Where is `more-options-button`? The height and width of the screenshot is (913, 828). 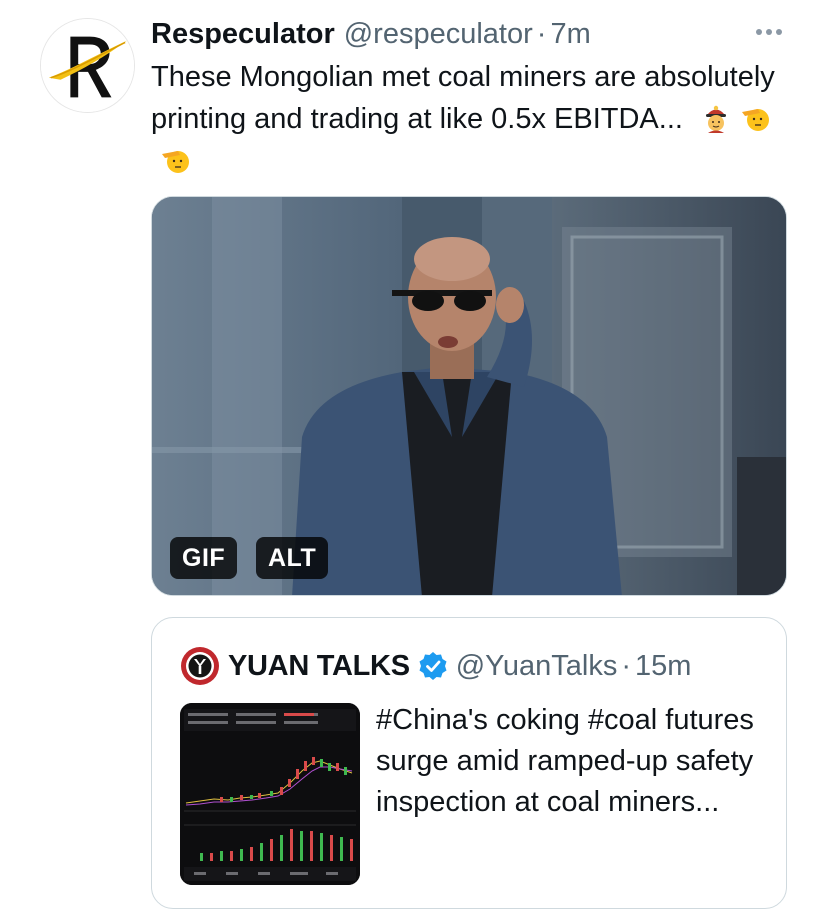 more-options-button is located at coordinates (769, 32).